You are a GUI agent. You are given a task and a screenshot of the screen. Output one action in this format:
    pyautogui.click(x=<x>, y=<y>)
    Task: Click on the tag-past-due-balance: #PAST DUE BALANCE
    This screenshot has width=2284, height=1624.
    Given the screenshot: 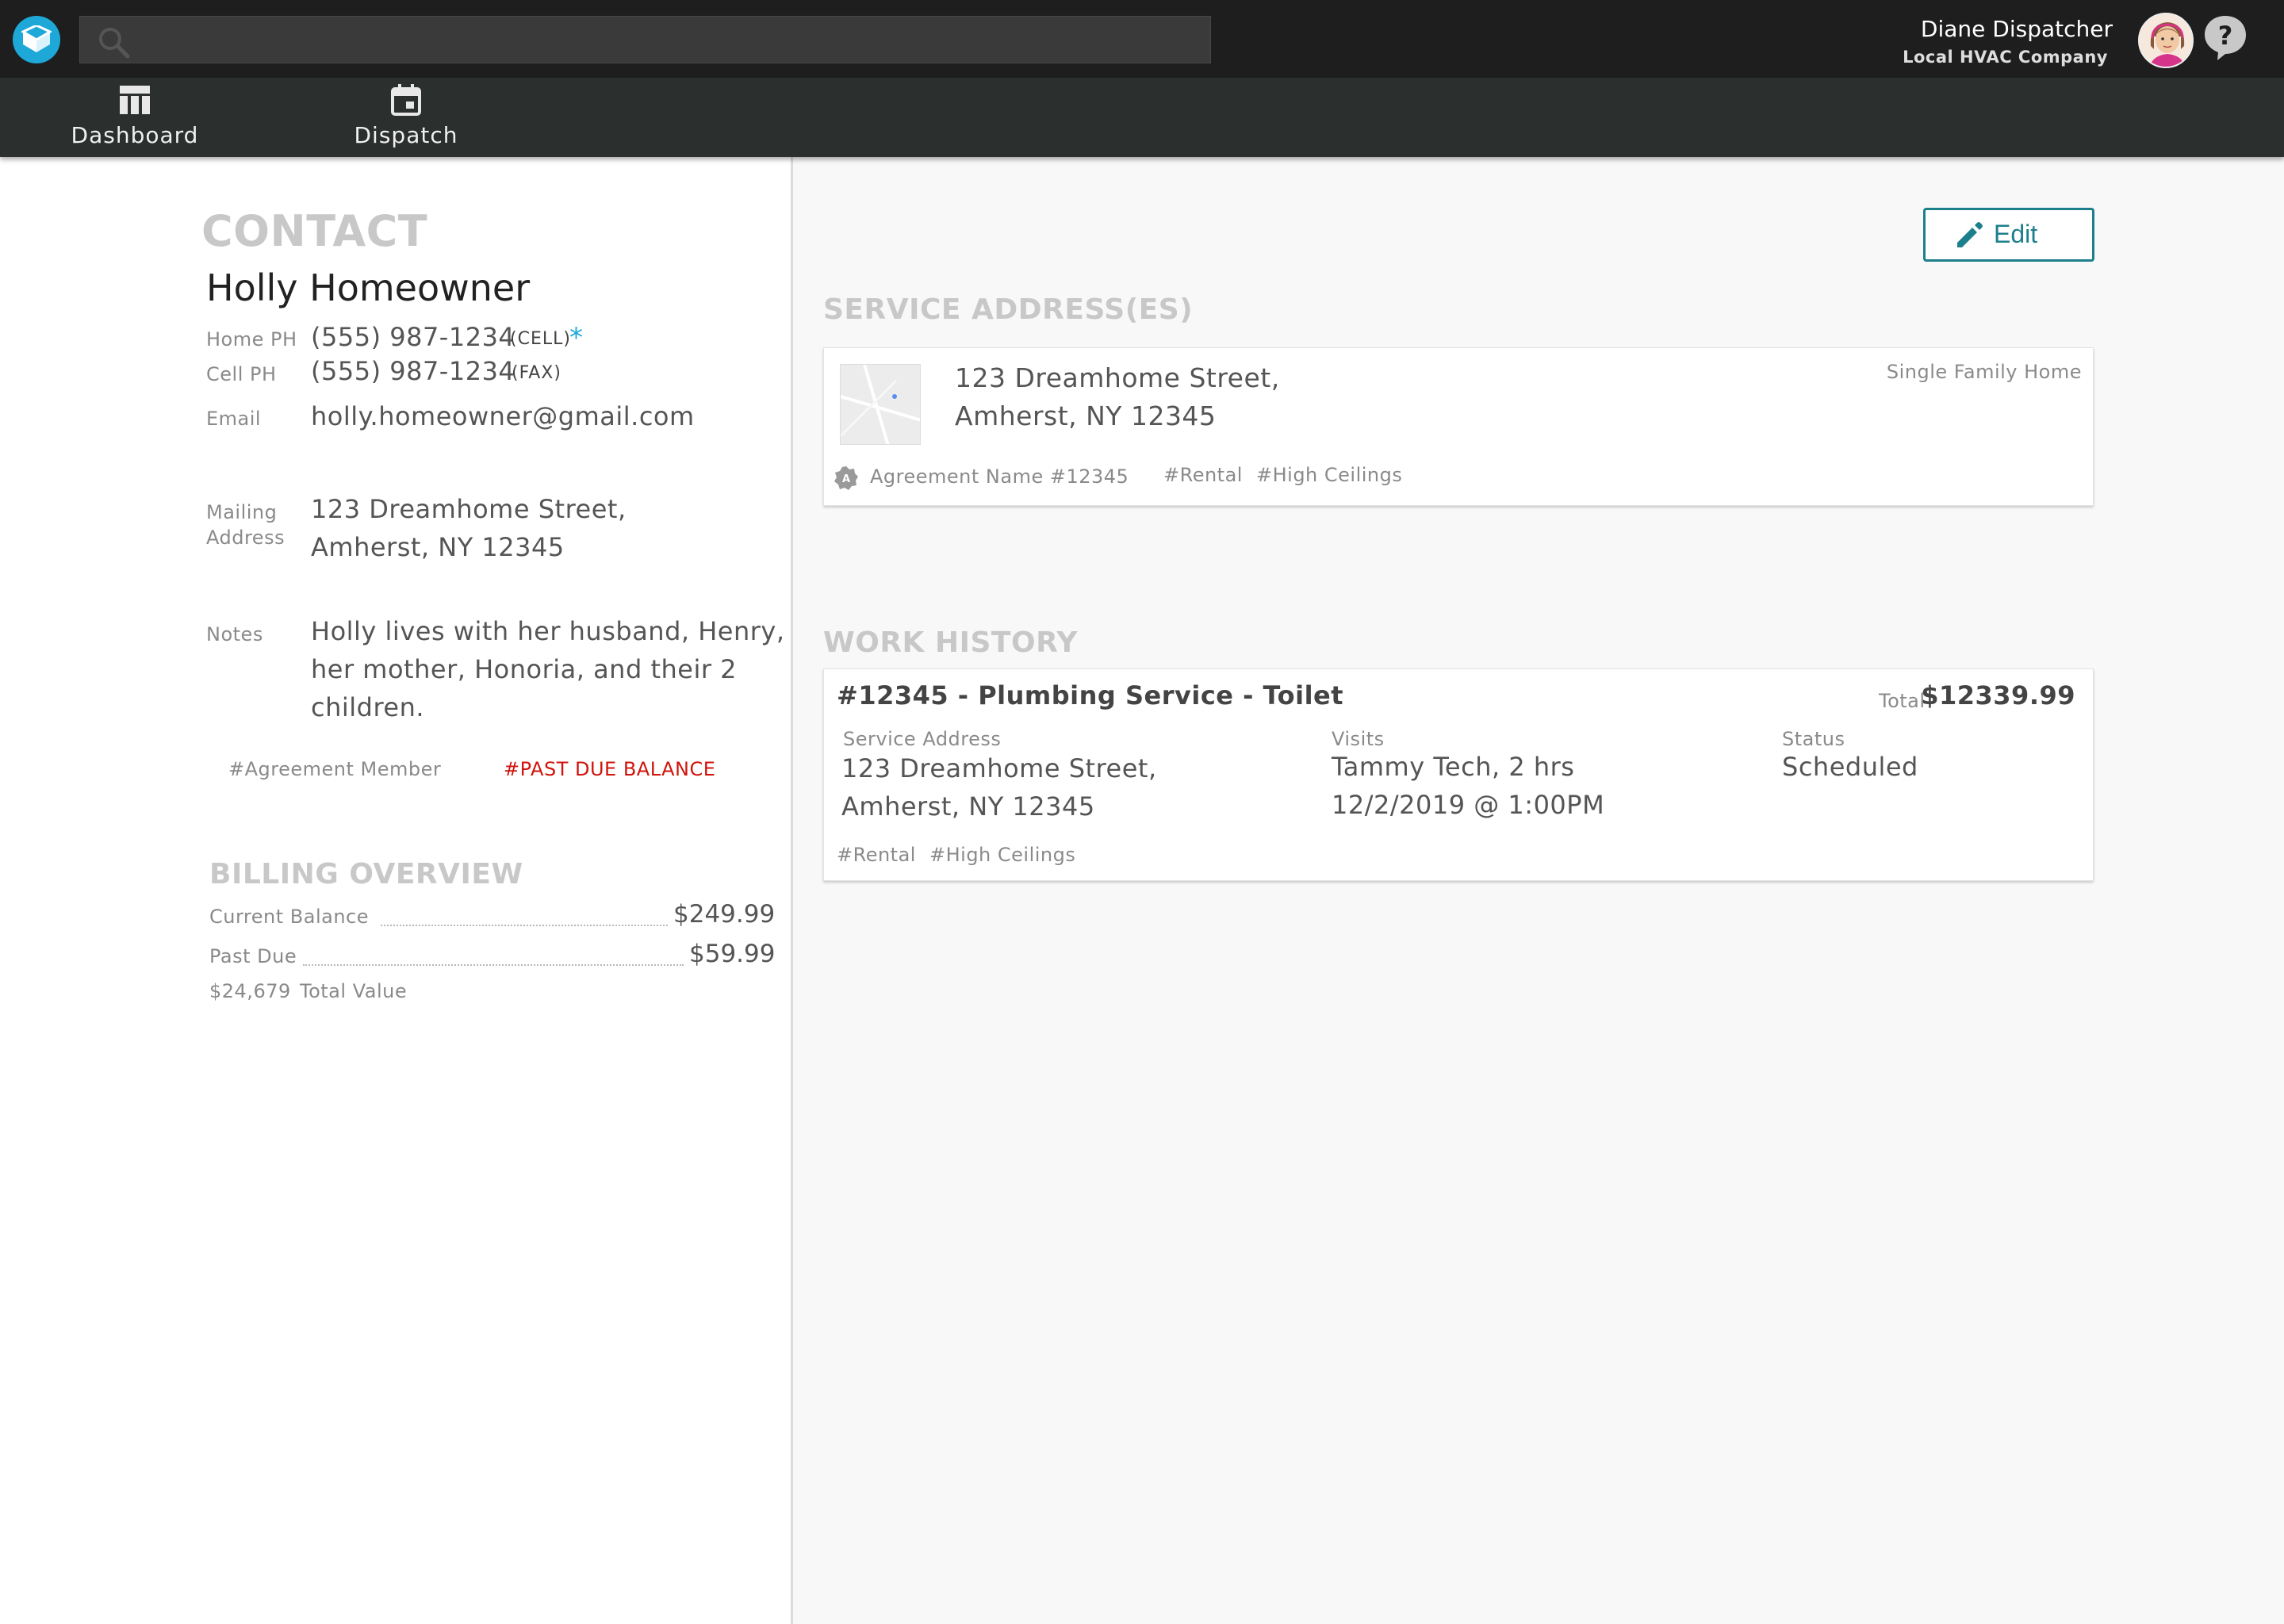 What is the action you would take?
    pyautogui.click(x=609, y=769)
    